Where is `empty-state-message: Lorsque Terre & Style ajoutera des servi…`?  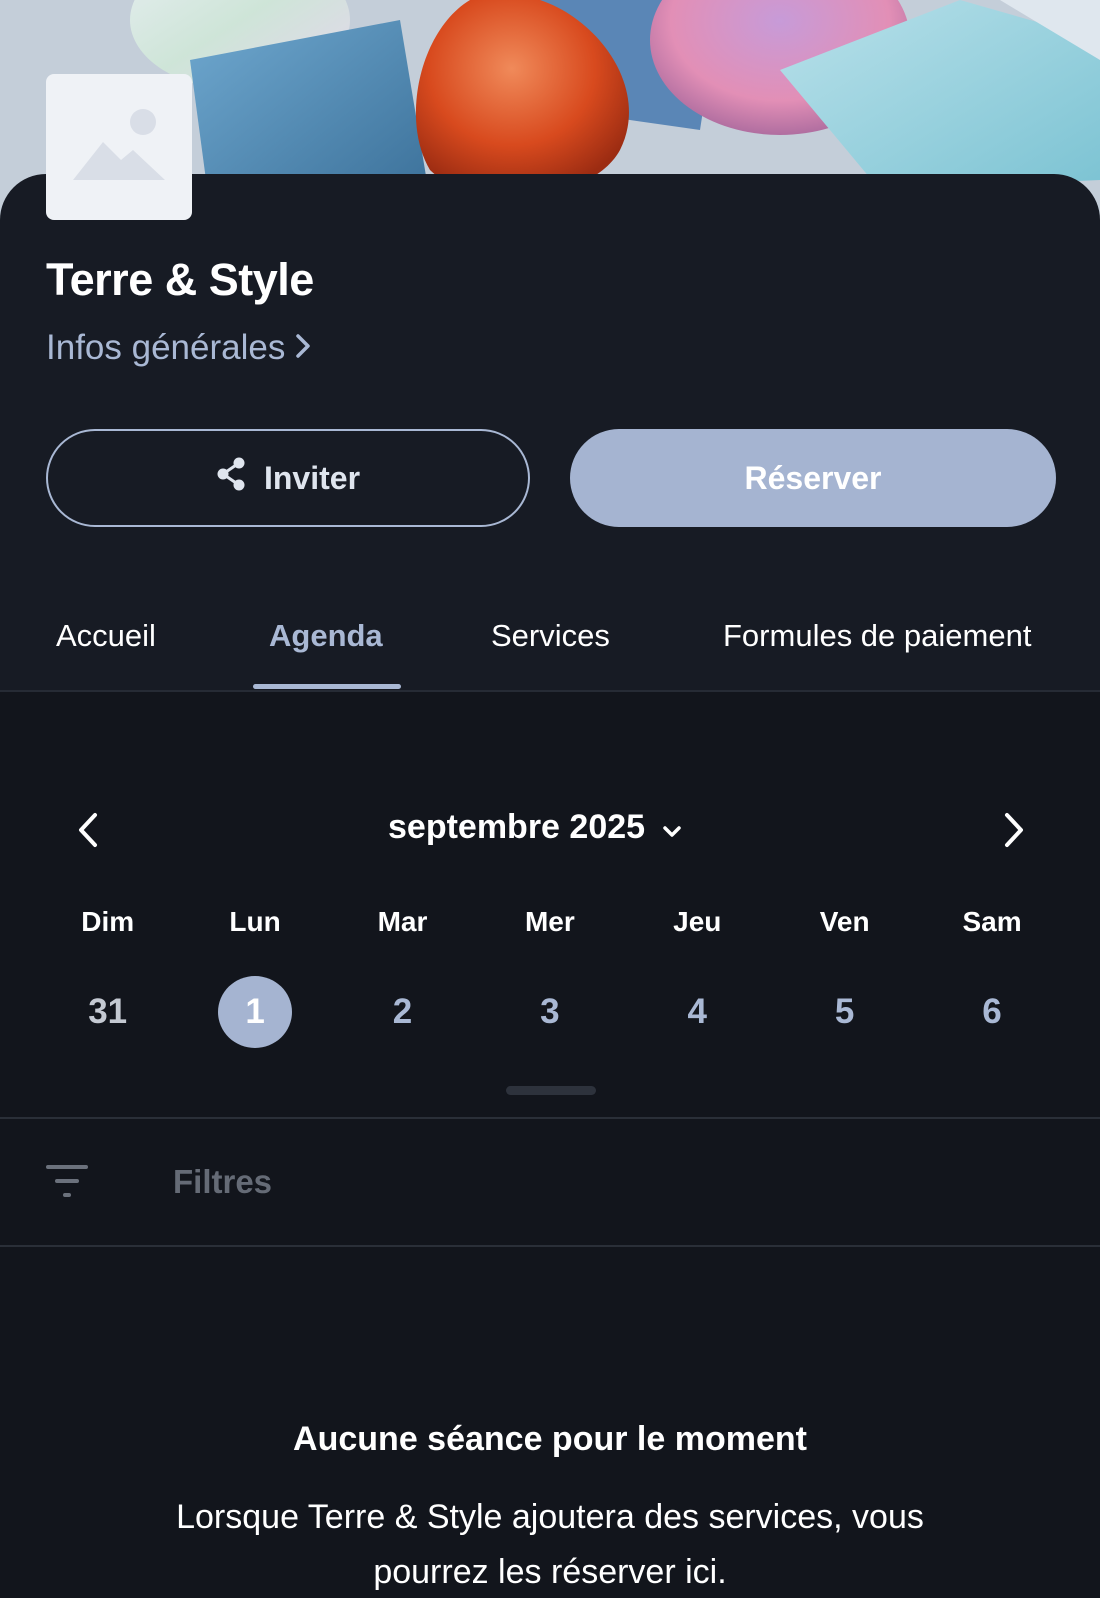
empty-state-message: Lorsque Terre & Style ajoutera des servi… is located at coordinates (550, 1544).